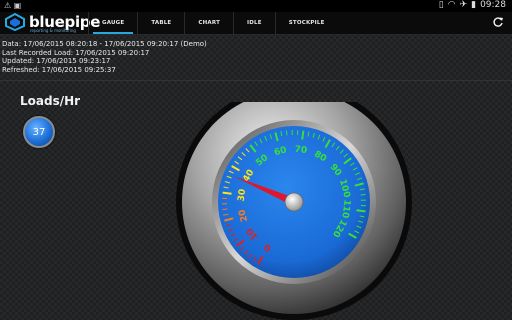 The image size is (512, 320). I want to click on updated-text: Updated: 17/06/2015 09:23:17, so click(56, 61).